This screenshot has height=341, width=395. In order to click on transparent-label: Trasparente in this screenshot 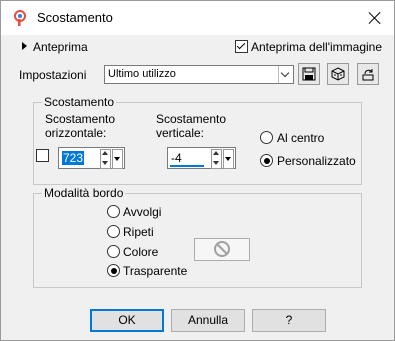, I will do `click(155, 271)`.